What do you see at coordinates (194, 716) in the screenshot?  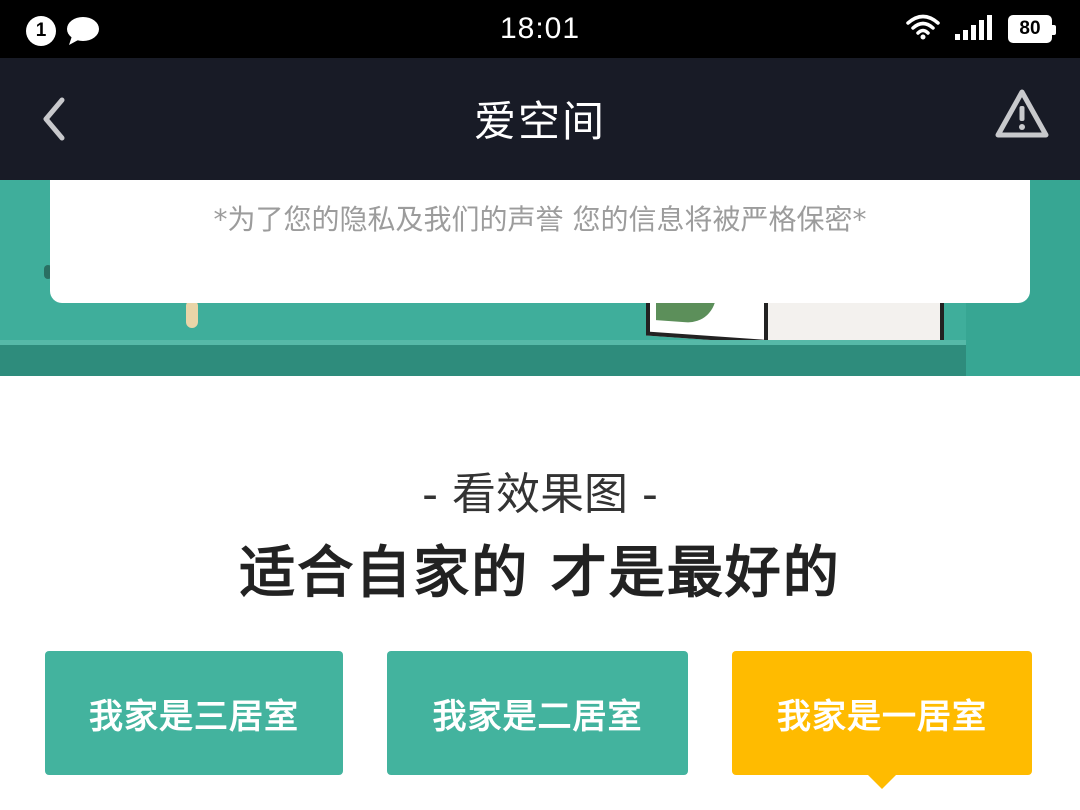 I see `room-button-label: 我家是三居室` at bounding box center [194, 716].